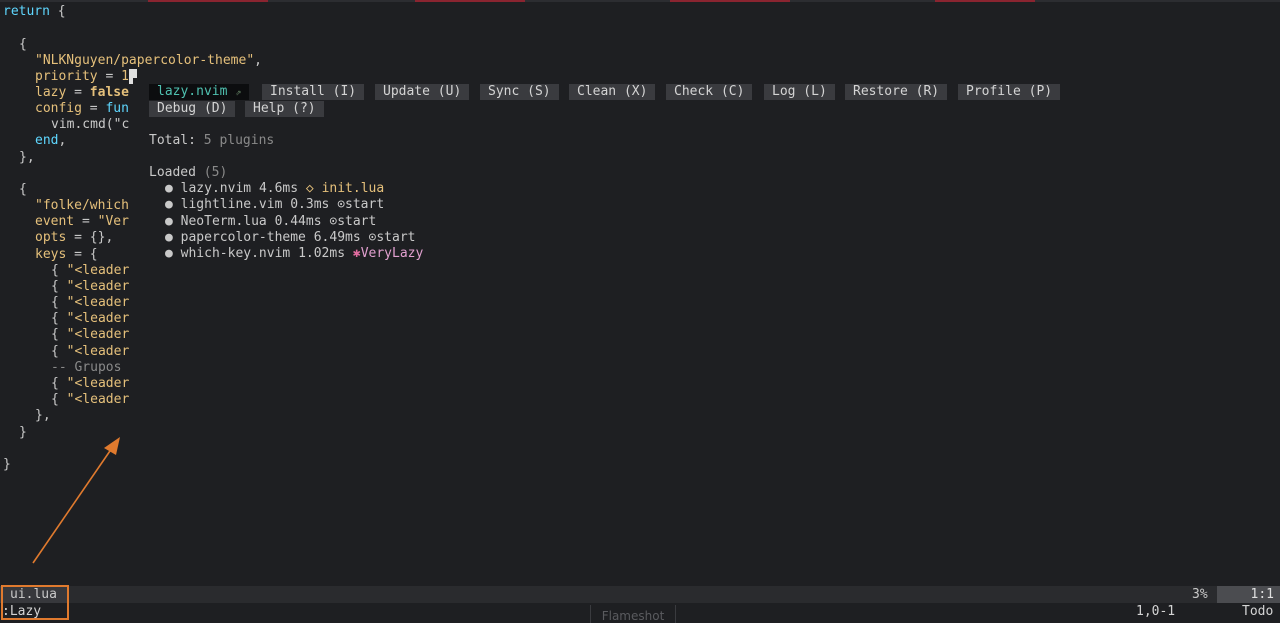 The image size is (1280, 623). Describe the element at coordinates (422, 92) in the screenshot. I see `update-button: Update (U)` at that location.